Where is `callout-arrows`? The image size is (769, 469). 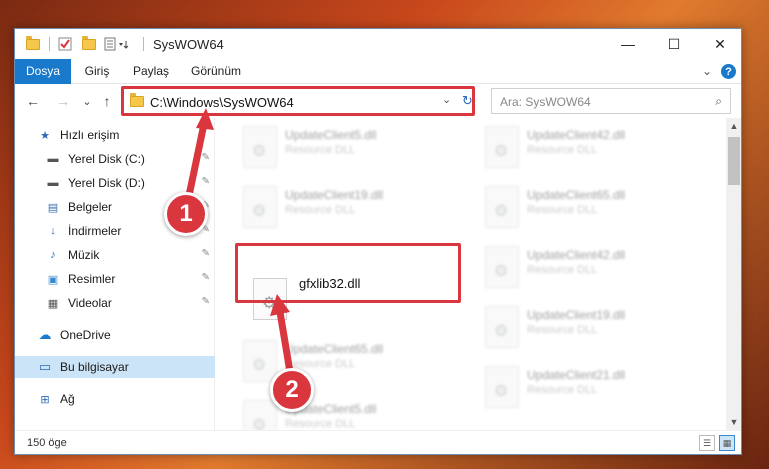 callout-arrows is located at coordinates (239, 248).